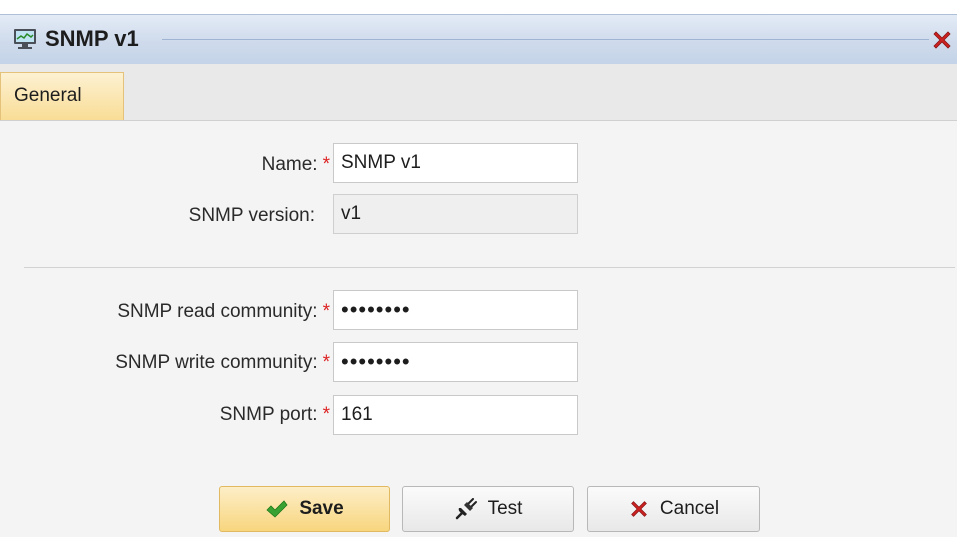 This screenshot has width=957, height=537. I want to click on read-community-label: SNMP read community: *, so click(223, 312).